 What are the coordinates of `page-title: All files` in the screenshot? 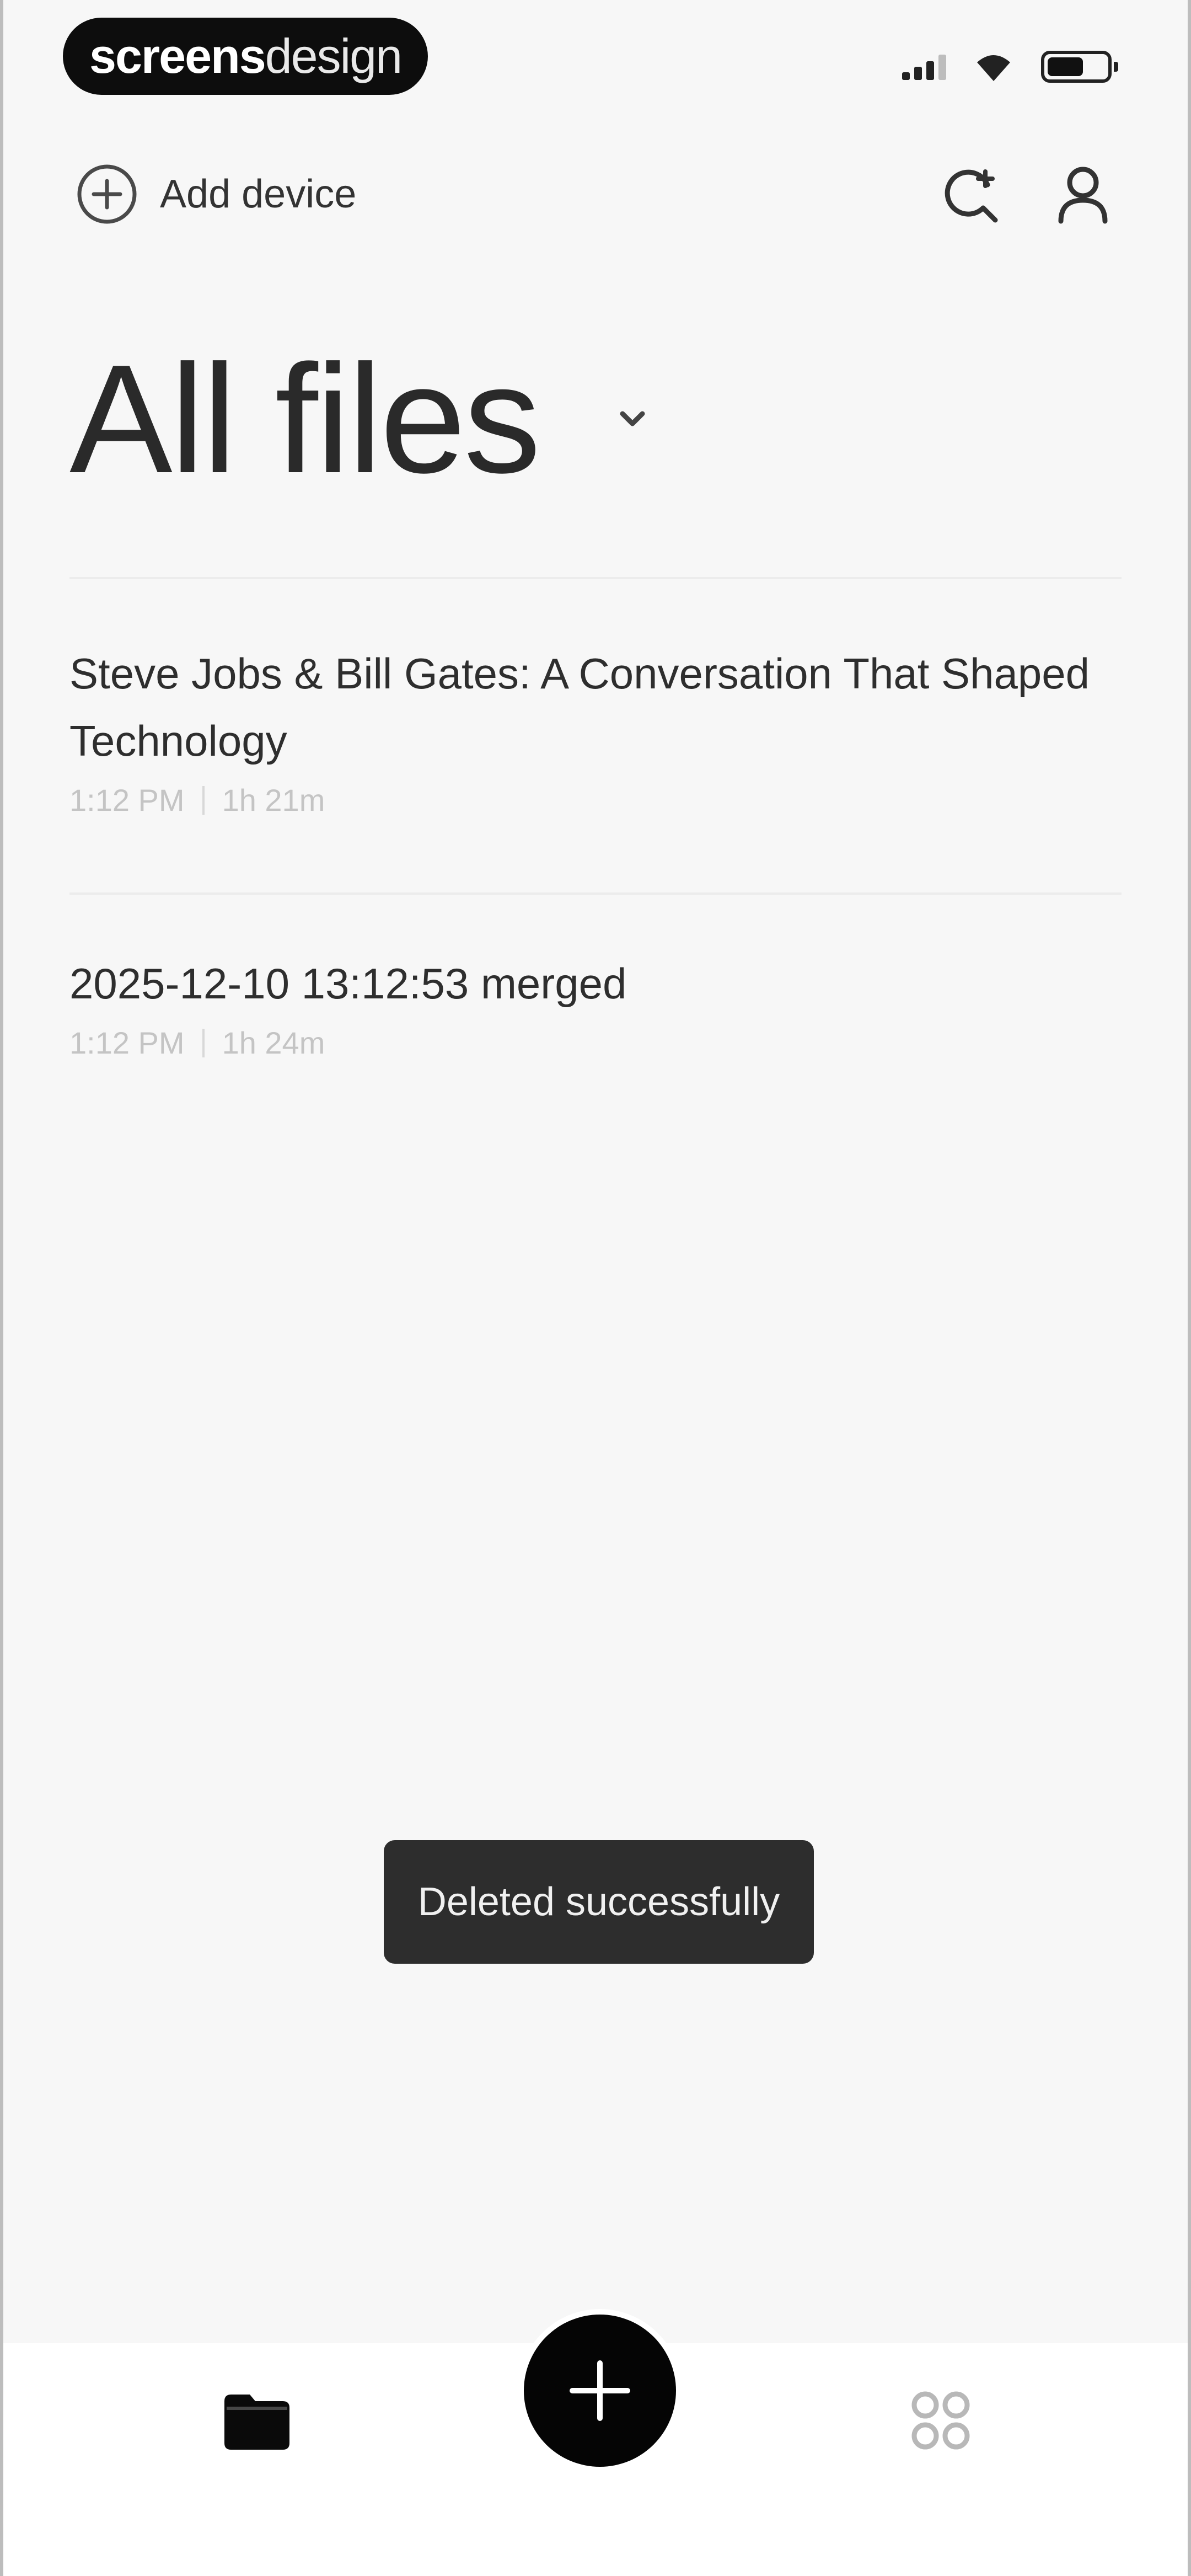 It's located at (305, 419).